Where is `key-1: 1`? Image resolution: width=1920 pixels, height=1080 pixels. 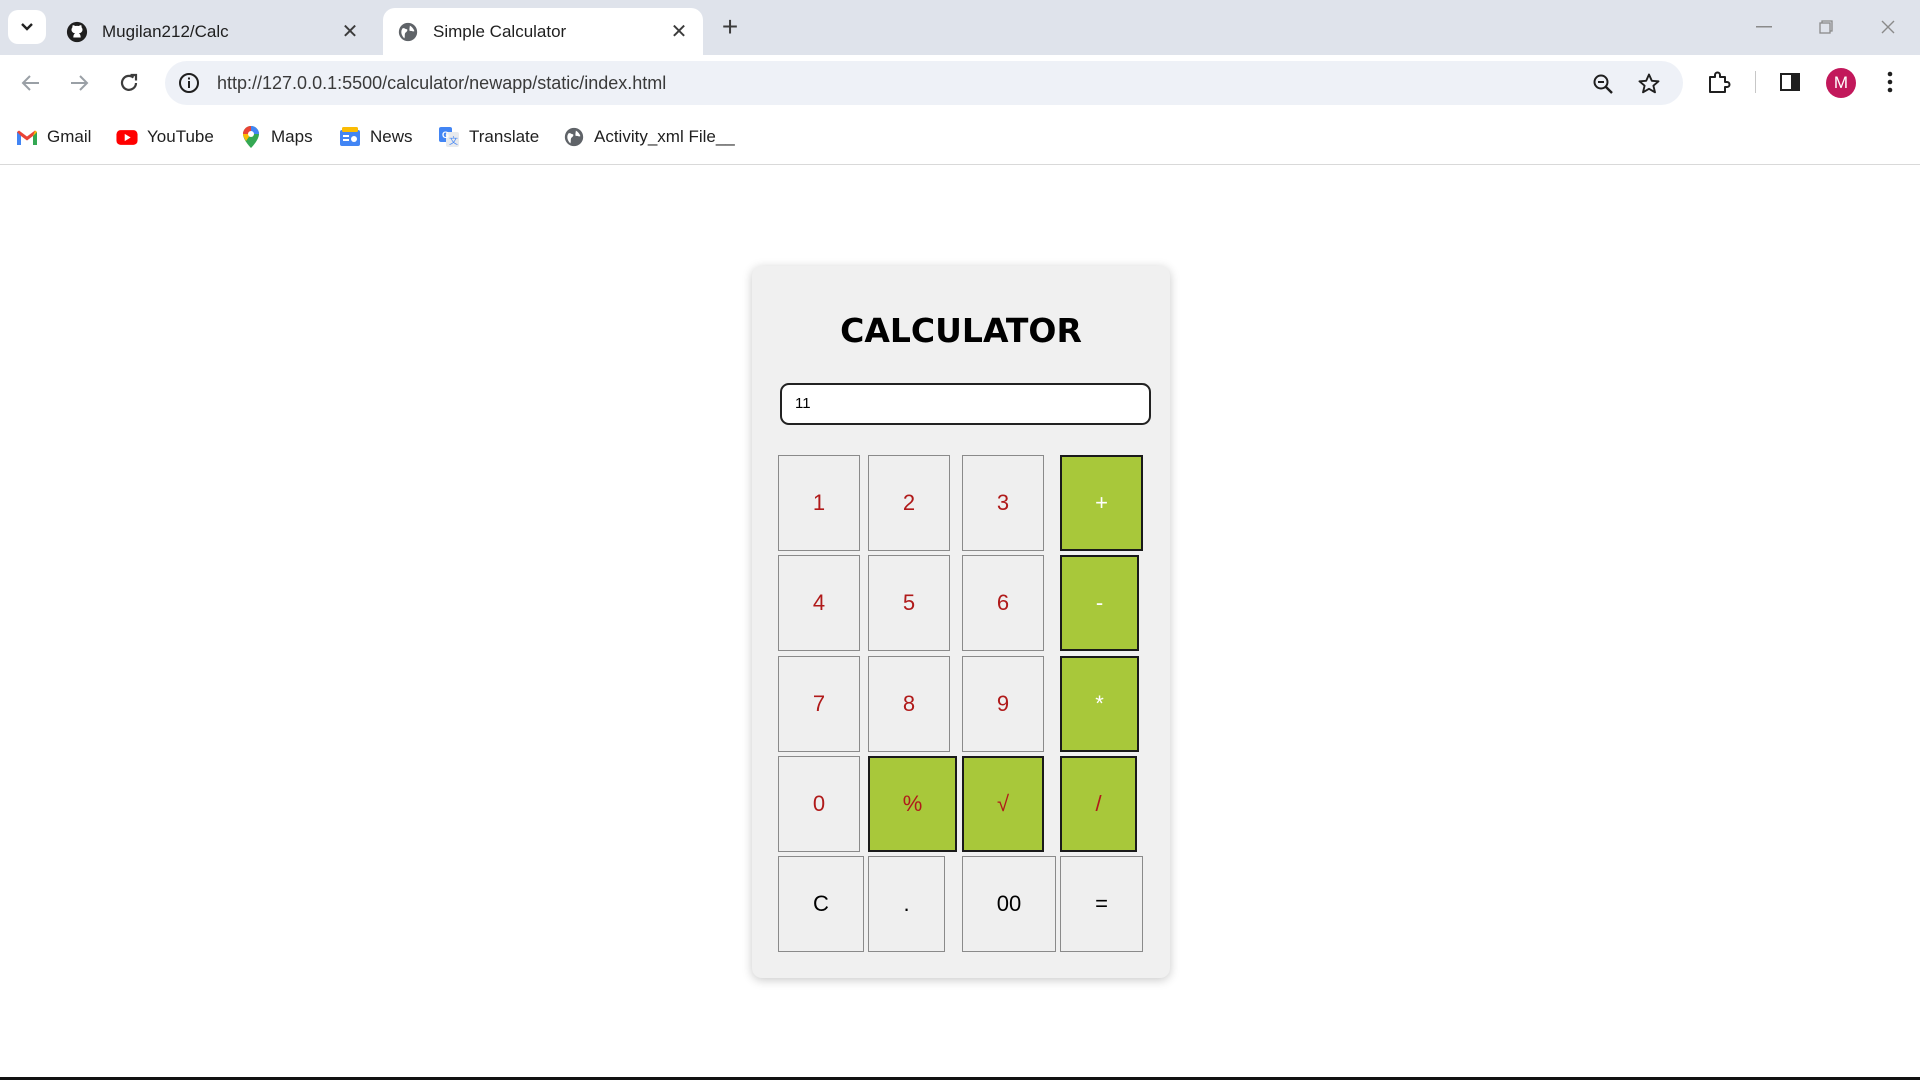 key-1: 1 is located at coordinates (819, 503).